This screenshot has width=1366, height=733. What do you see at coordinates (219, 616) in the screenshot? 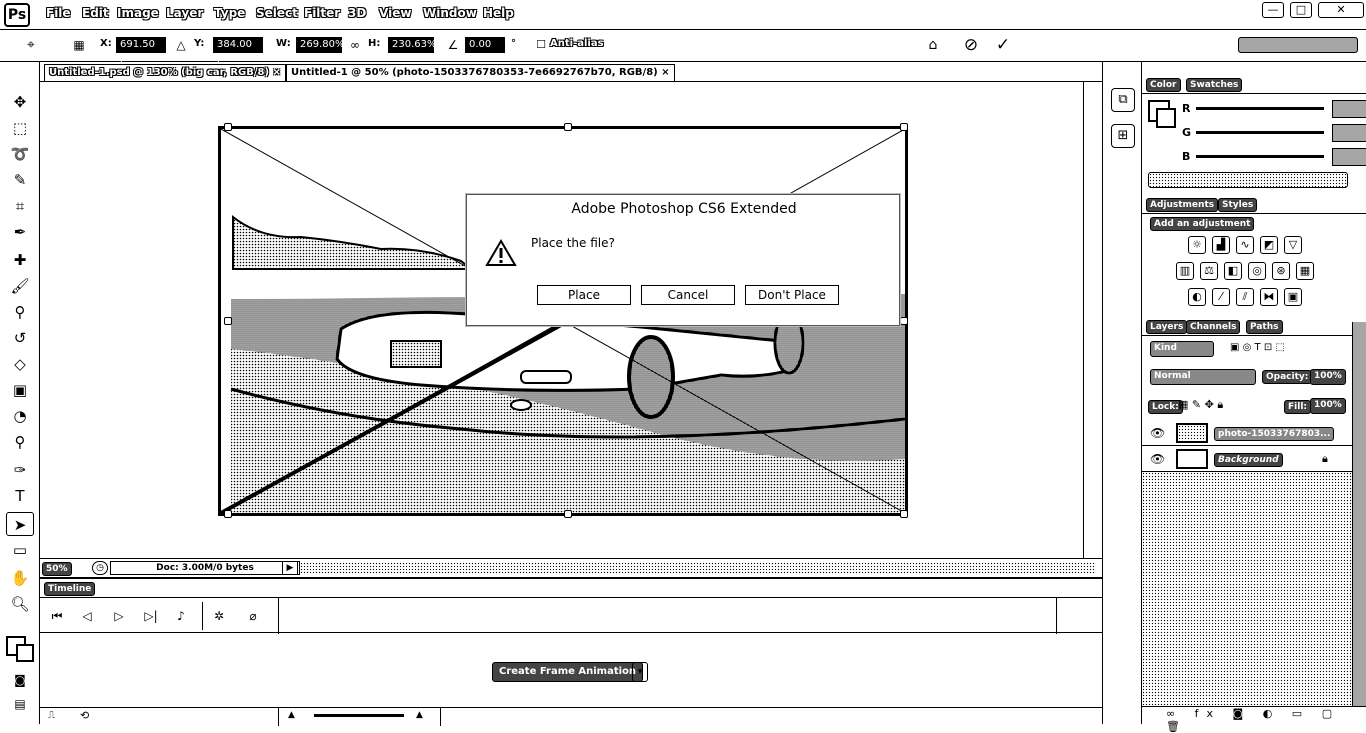
I see `settings-icon: ✲` at bounding box center [219, 616].